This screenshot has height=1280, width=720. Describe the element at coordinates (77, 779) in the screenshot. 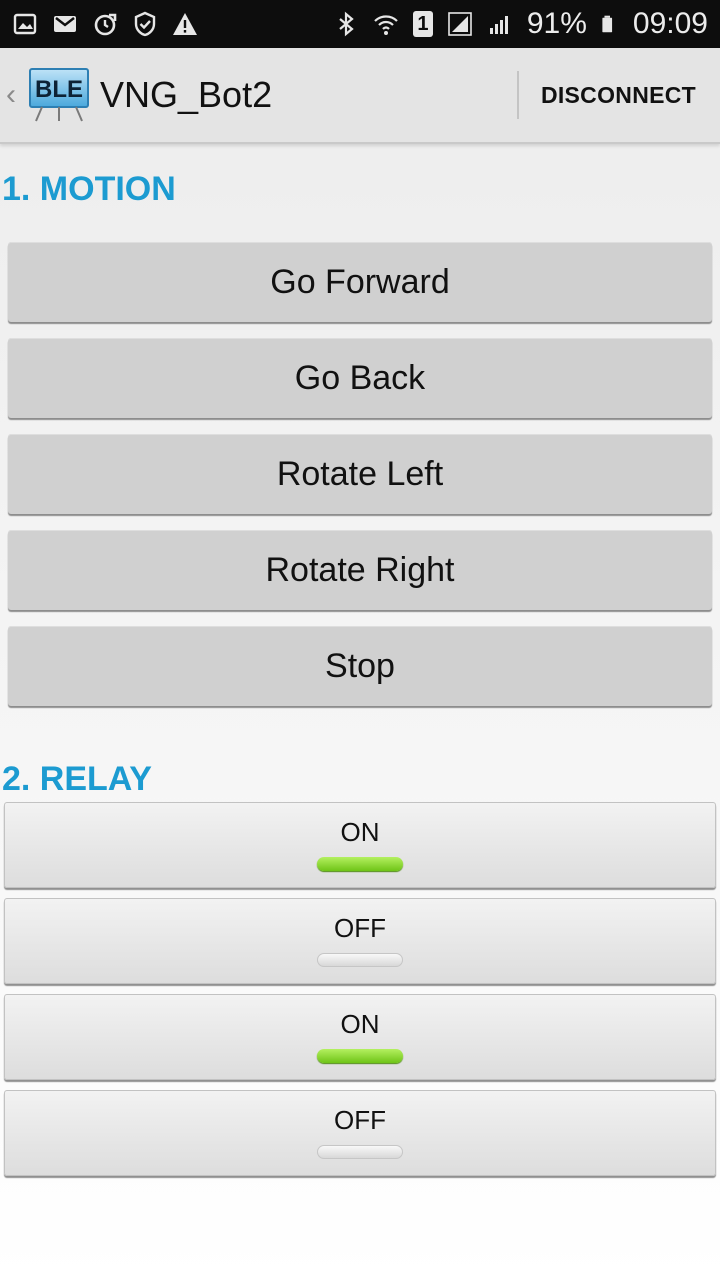

I see `relay-heading: 2. RELAY` at that location.